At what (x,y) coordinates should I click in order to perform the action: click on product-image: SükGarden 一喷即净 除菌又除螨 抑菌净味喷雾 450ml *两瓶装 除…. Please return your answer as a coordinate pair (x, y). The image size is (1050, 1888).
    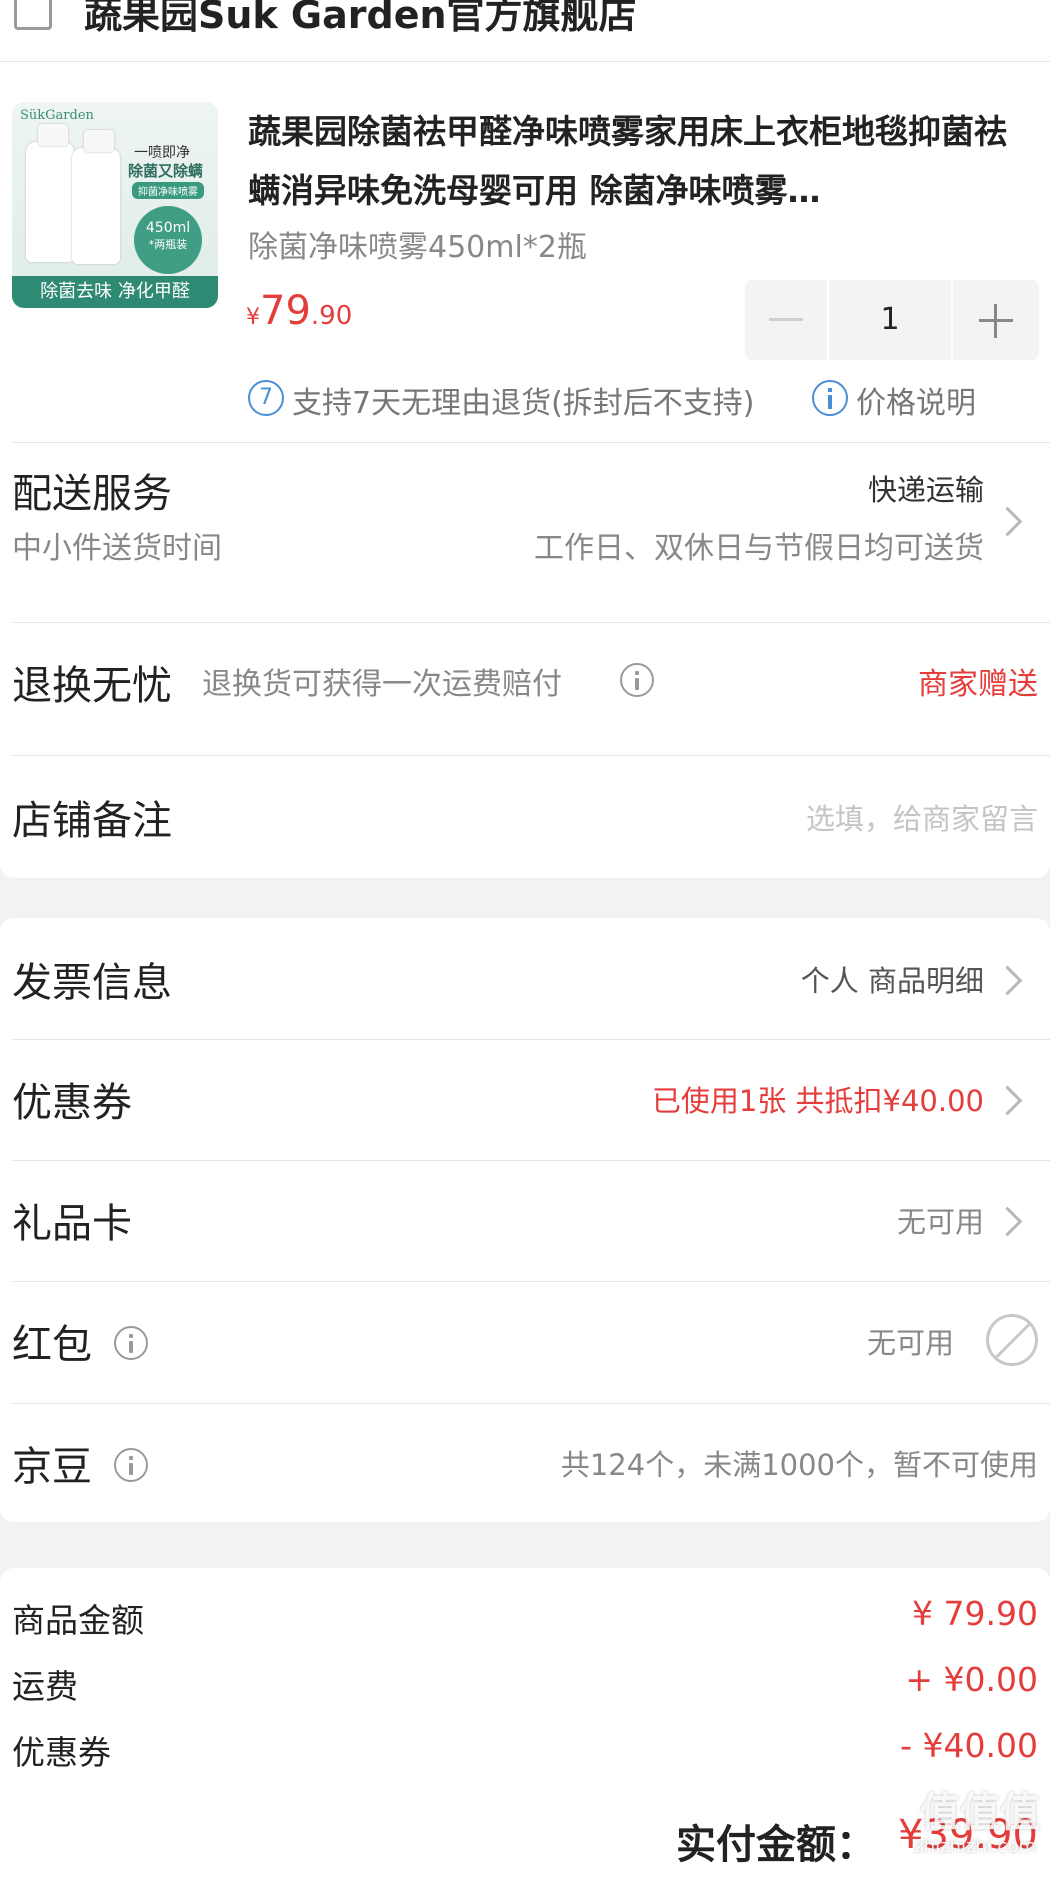
    Looking at the image, I should click on (115, 205).